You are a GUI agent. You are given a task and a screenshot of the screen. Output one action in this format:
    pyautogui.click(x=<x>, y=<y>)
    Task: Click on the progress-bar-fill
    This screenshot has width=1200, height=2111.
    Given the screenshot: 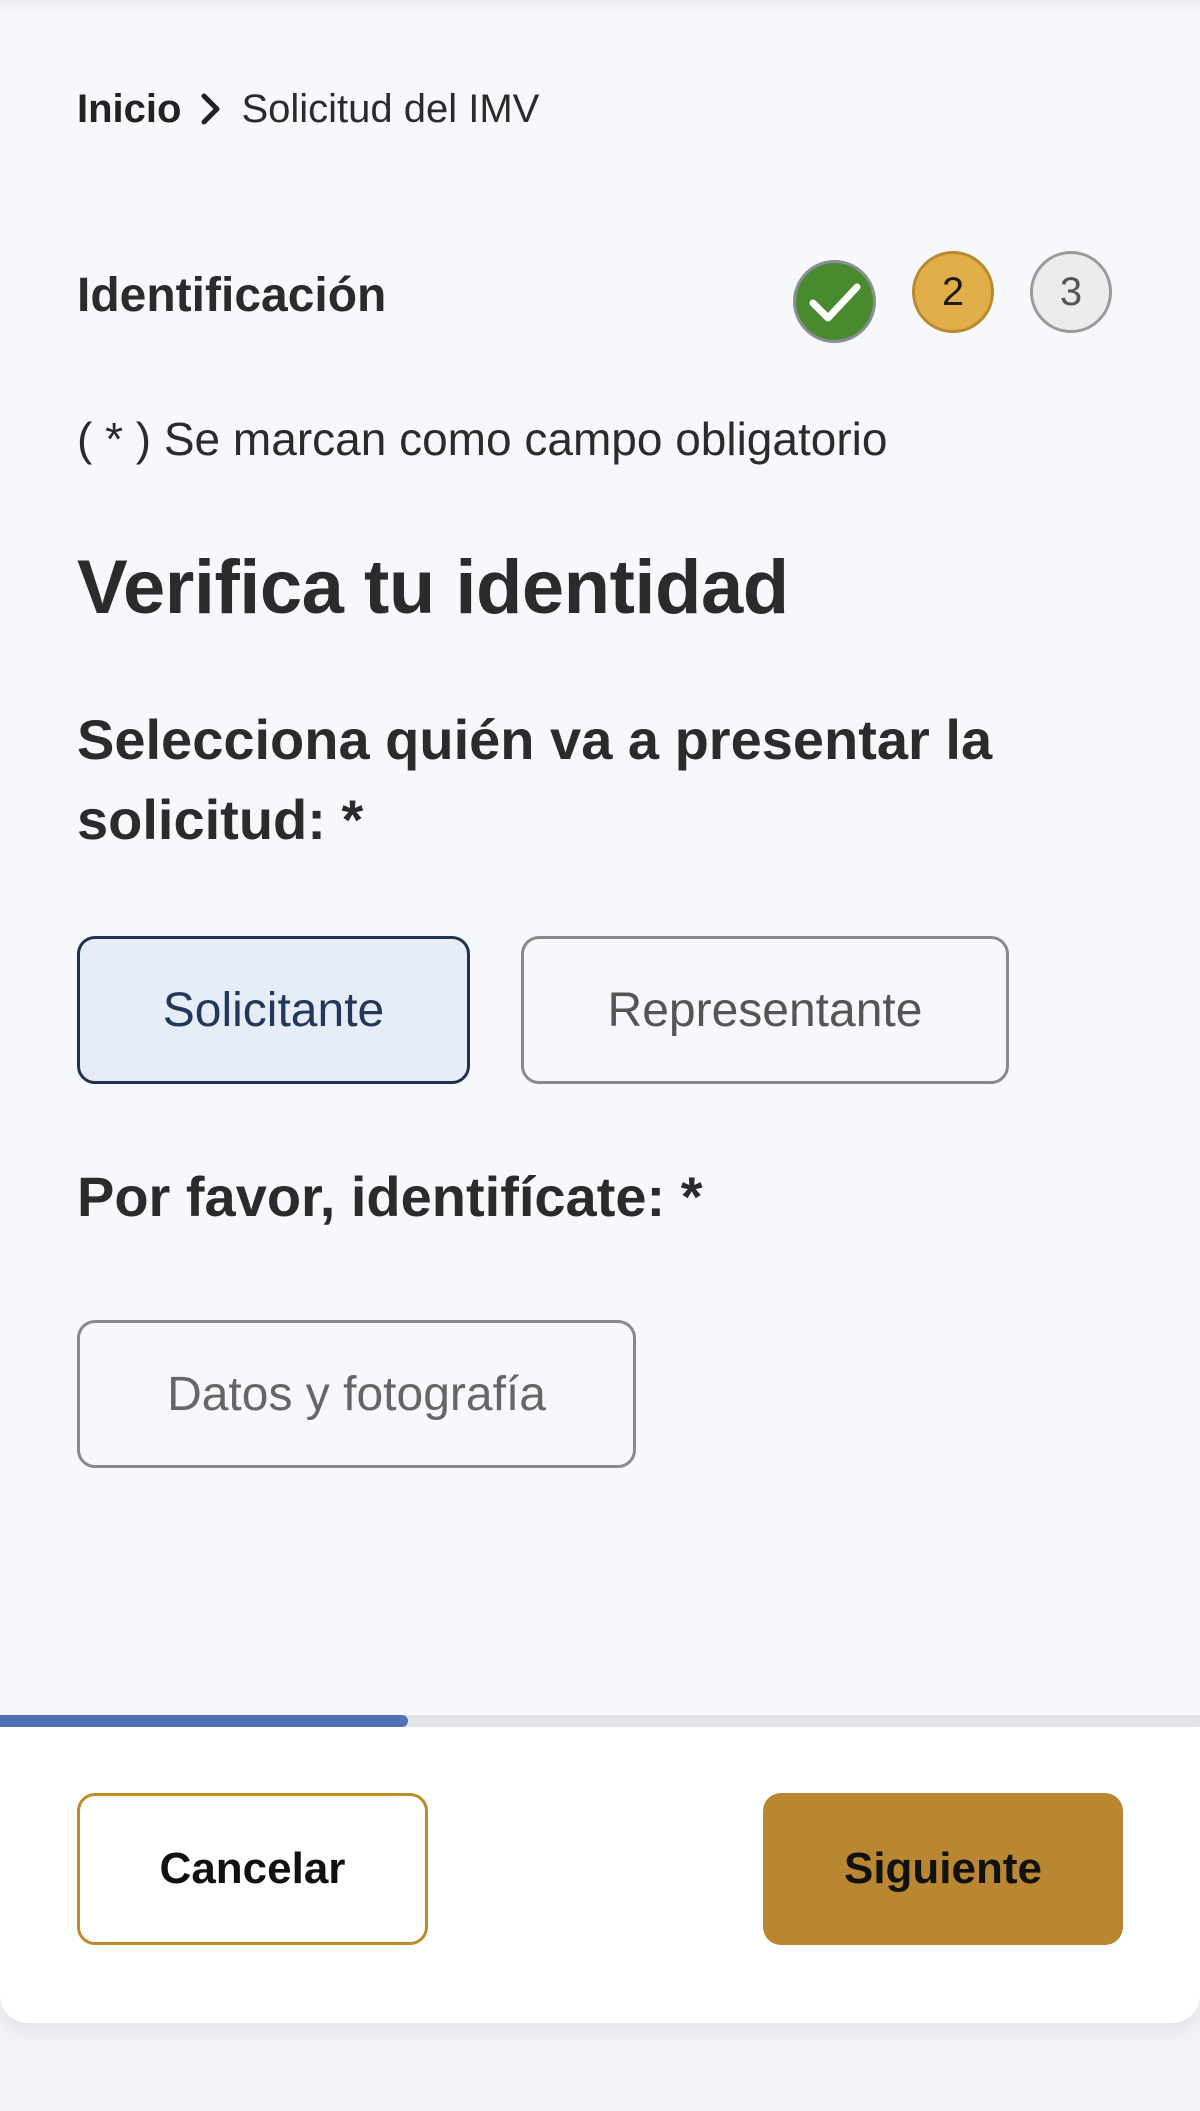 What is the action you would take?
    pyautogui.click(x=204, y=1721)
    